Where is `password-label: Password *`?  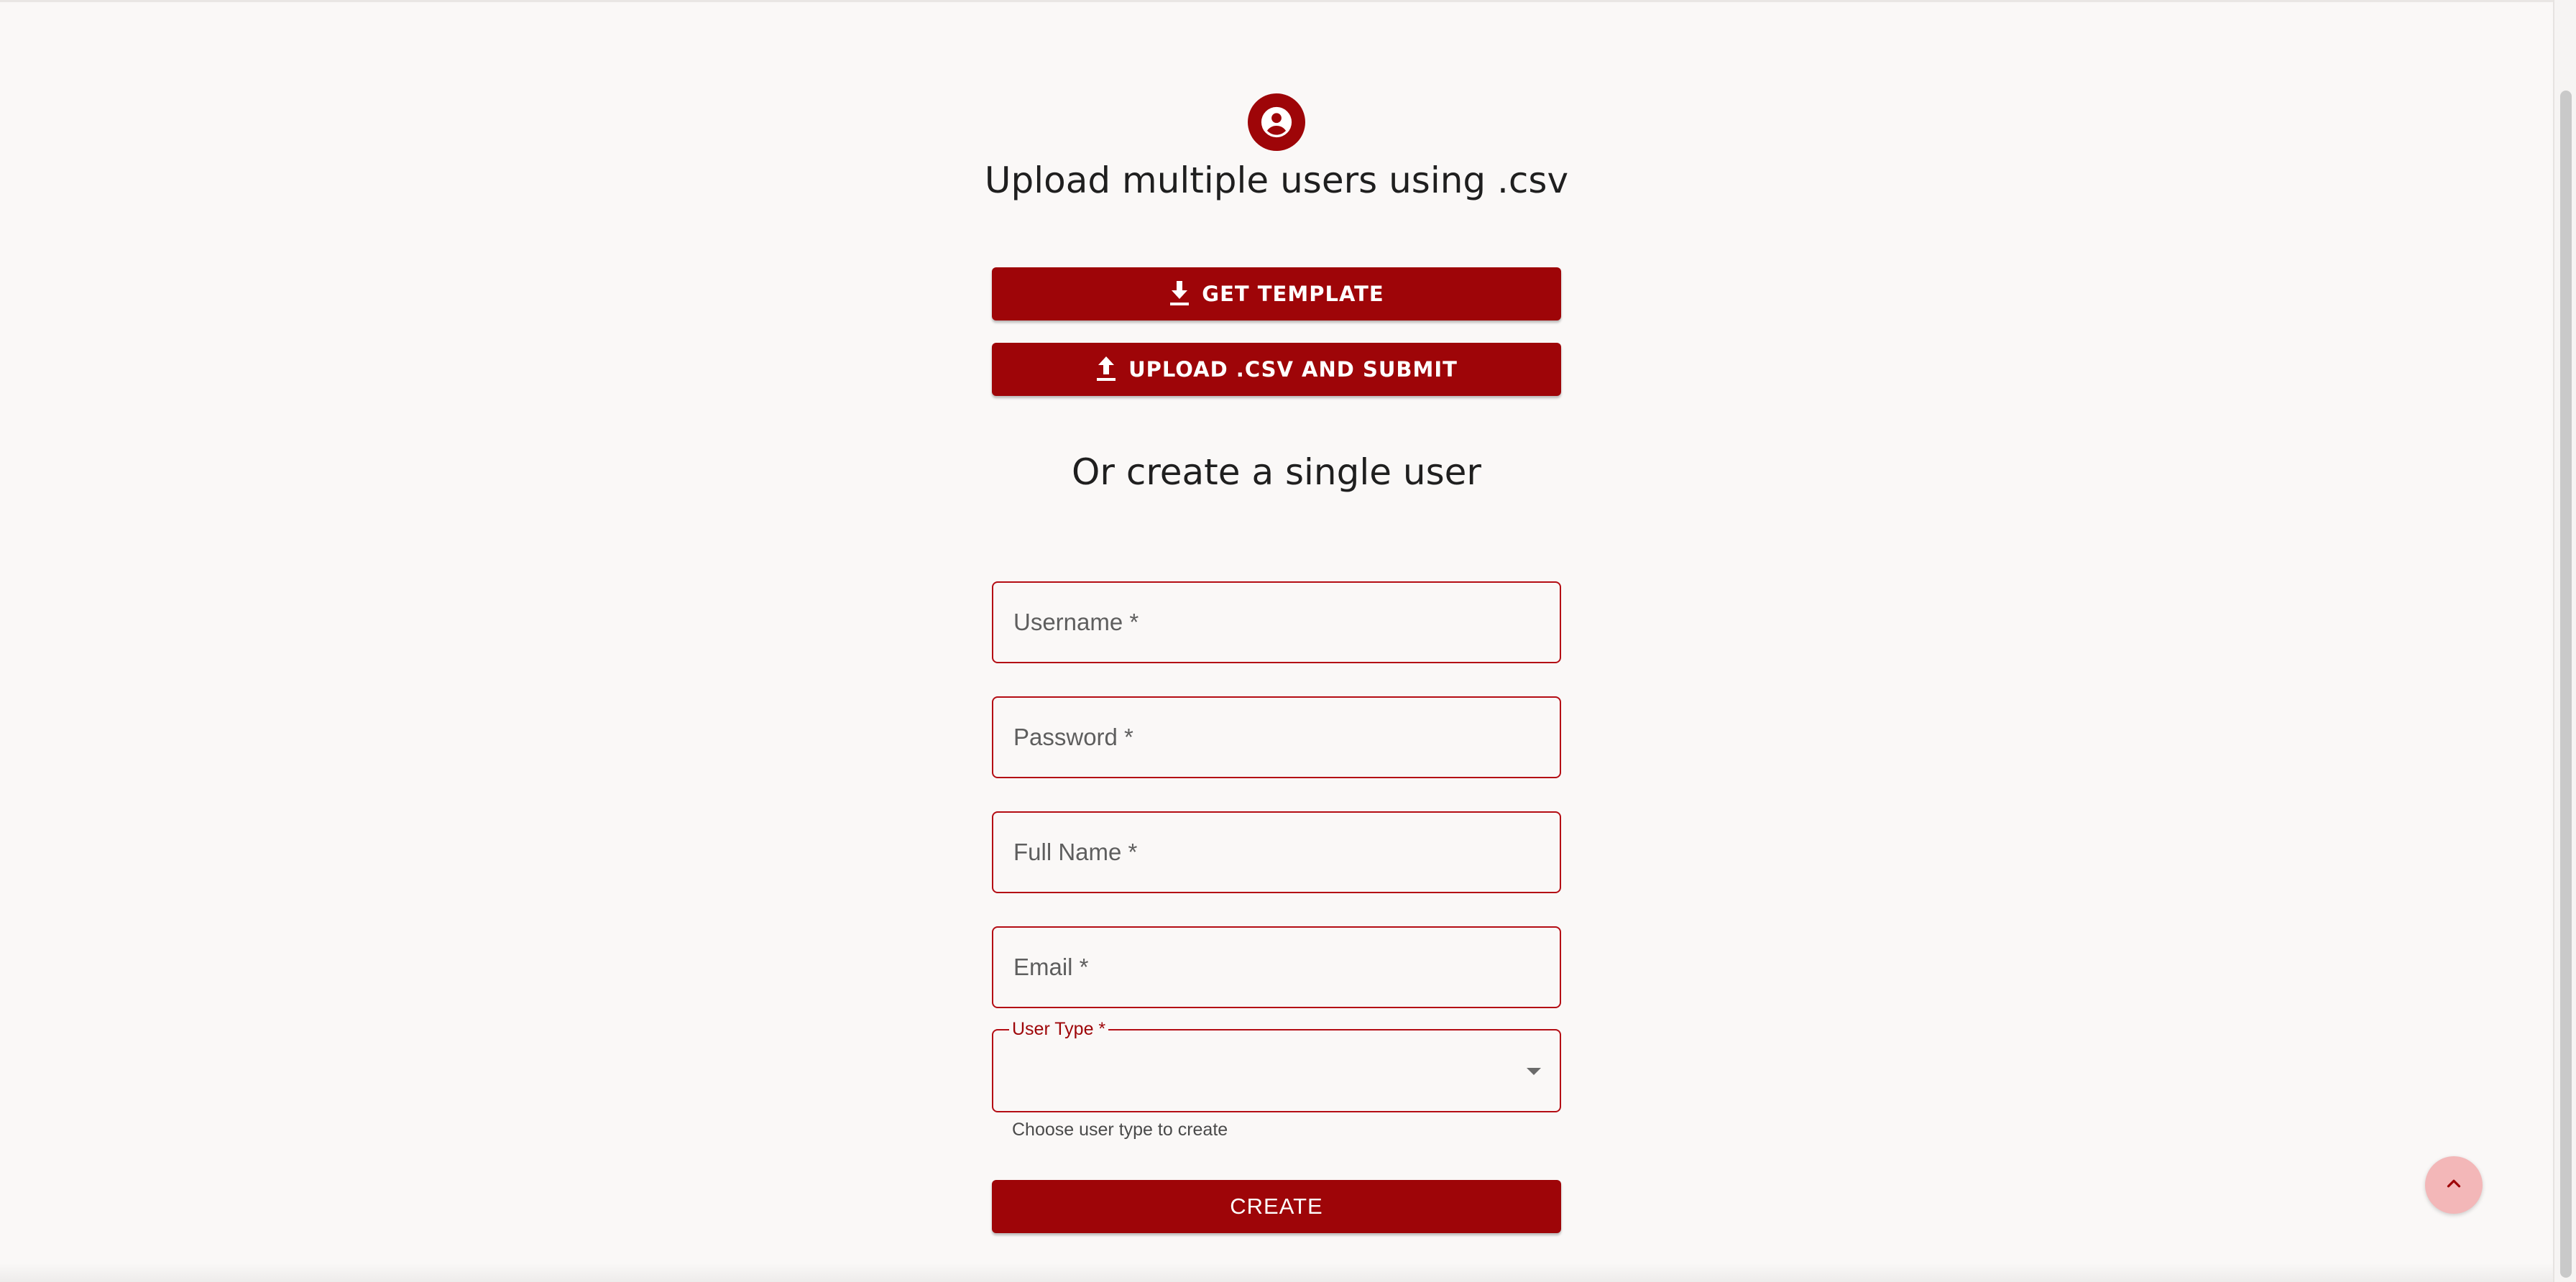
password-label: Password * is located at coordinates (1073, 737).